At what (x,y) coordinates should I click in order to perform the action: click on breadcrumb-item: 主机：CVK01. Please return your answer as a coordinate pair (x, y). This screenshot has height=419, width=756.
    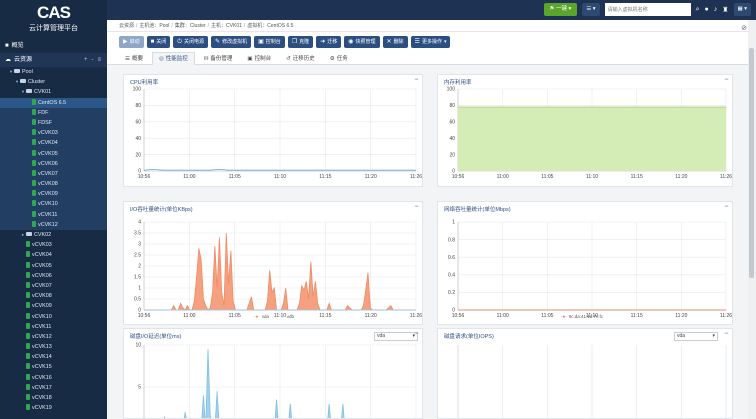
    Looking at the image, I should click on (226, 26).